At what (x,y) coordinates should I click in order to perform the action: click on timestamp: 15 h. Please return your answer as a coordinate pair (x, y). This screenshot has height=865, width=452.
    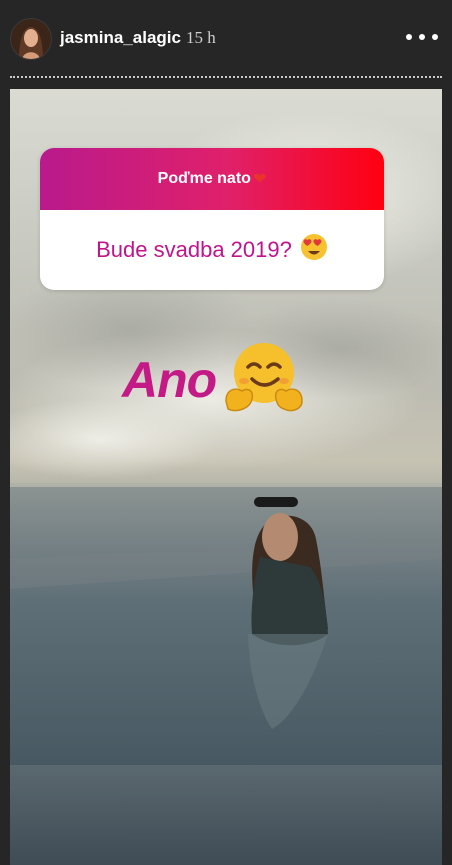
    Looking at the image, I should click on (201, 37).